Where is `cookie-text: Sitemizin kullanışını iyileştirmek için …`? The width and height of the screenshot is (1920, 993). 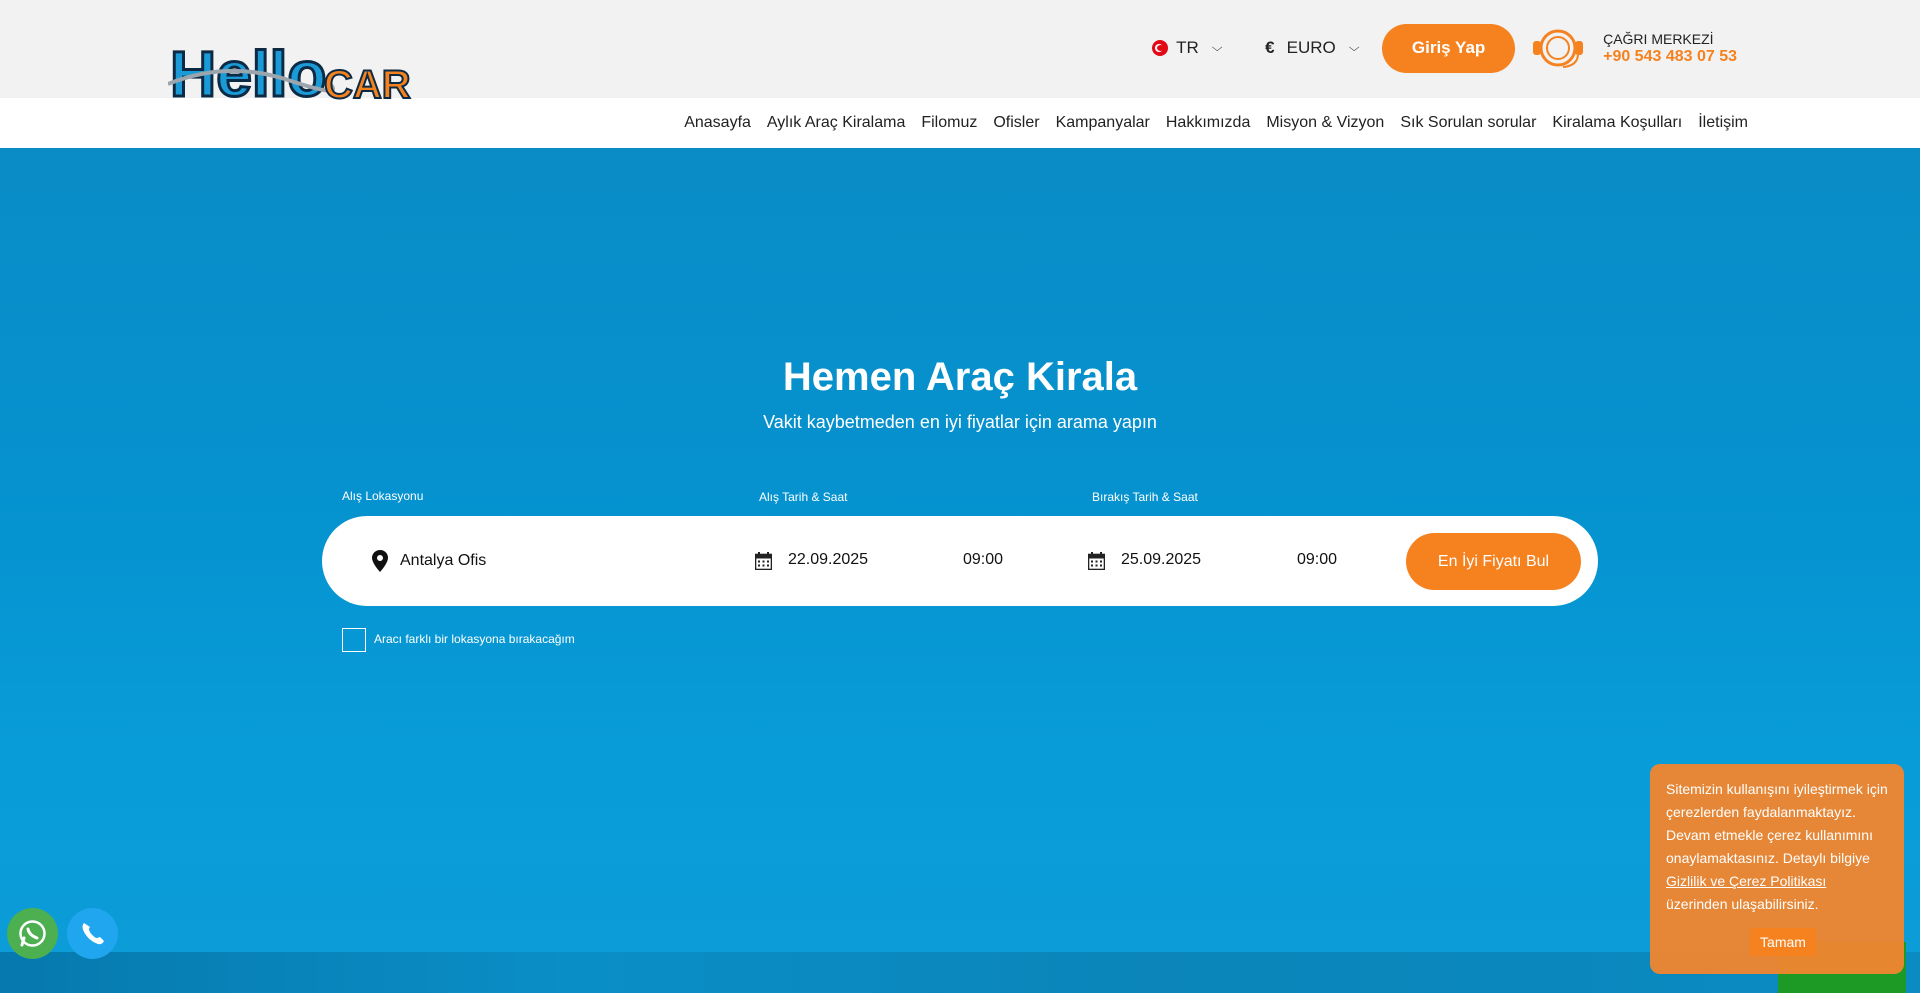
cookie-text: Sitemizin kullanışını iyileştirmek için … is located at coordinates (1777, 823).